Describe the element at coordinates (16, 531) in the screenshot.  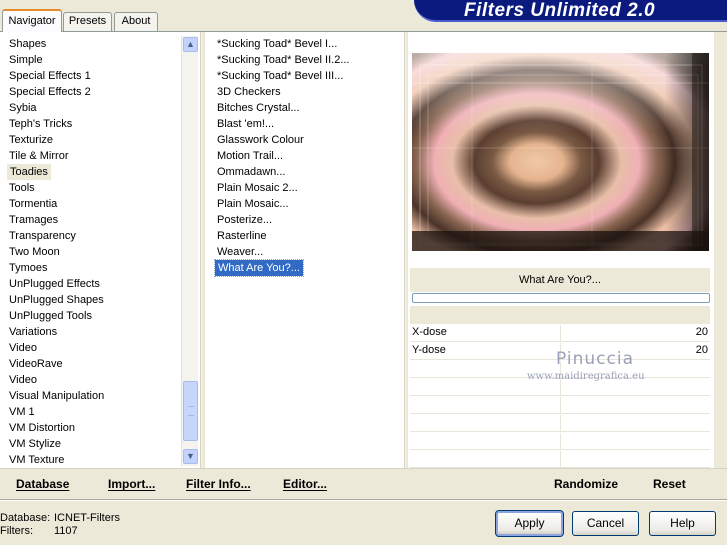
I see `status-filters-label: Filters:` at that location.